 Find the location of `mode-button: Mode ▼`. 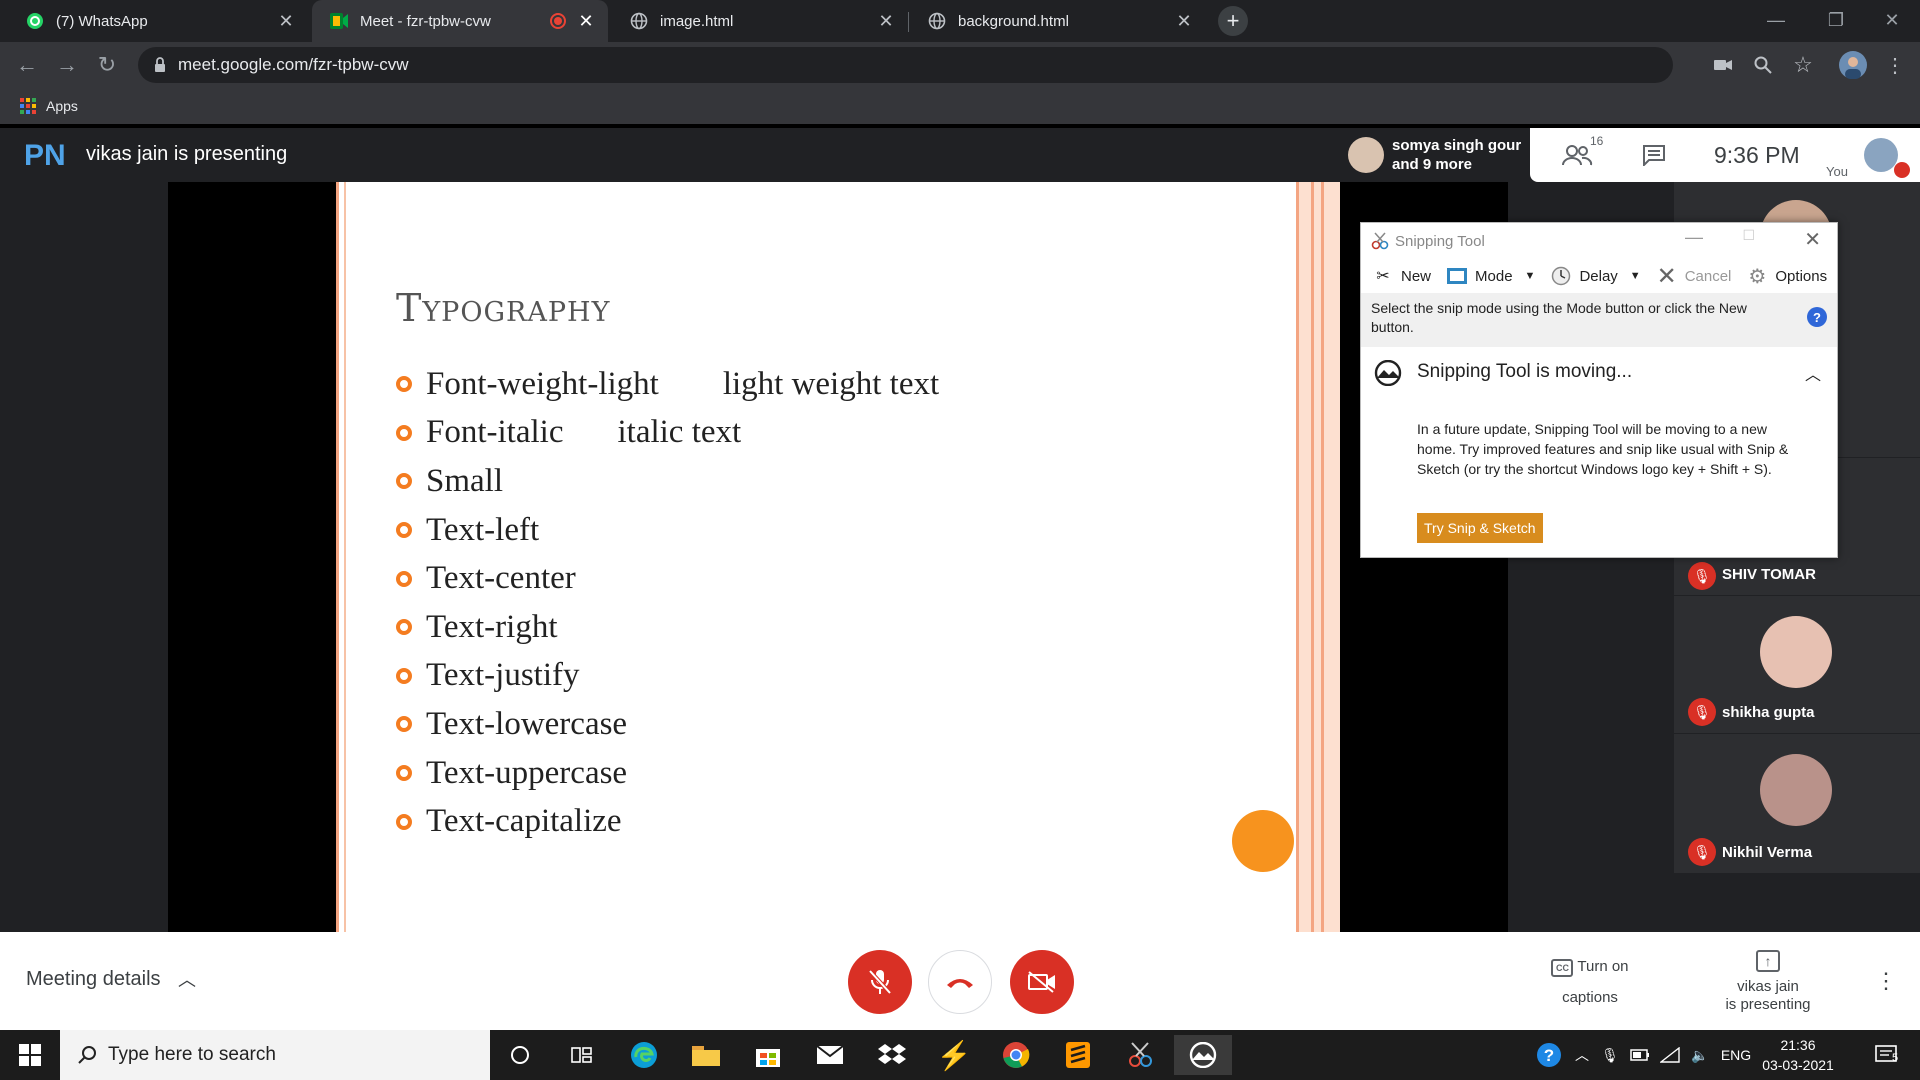

mode-button: Mode ▼ is located at coordinates (1490, 276).